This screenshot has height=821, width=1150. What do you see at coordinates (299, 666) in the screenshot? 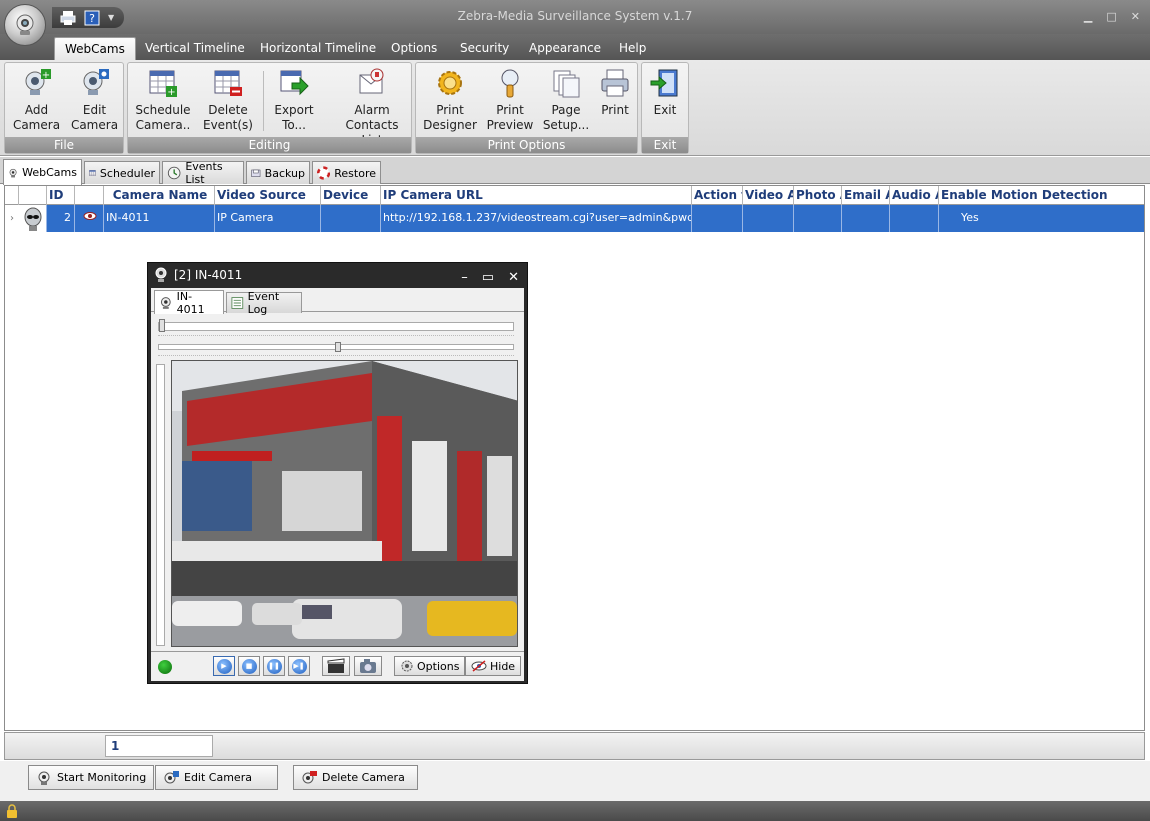
I see `next-button: ▶❚` at bounding box center [299, 666].